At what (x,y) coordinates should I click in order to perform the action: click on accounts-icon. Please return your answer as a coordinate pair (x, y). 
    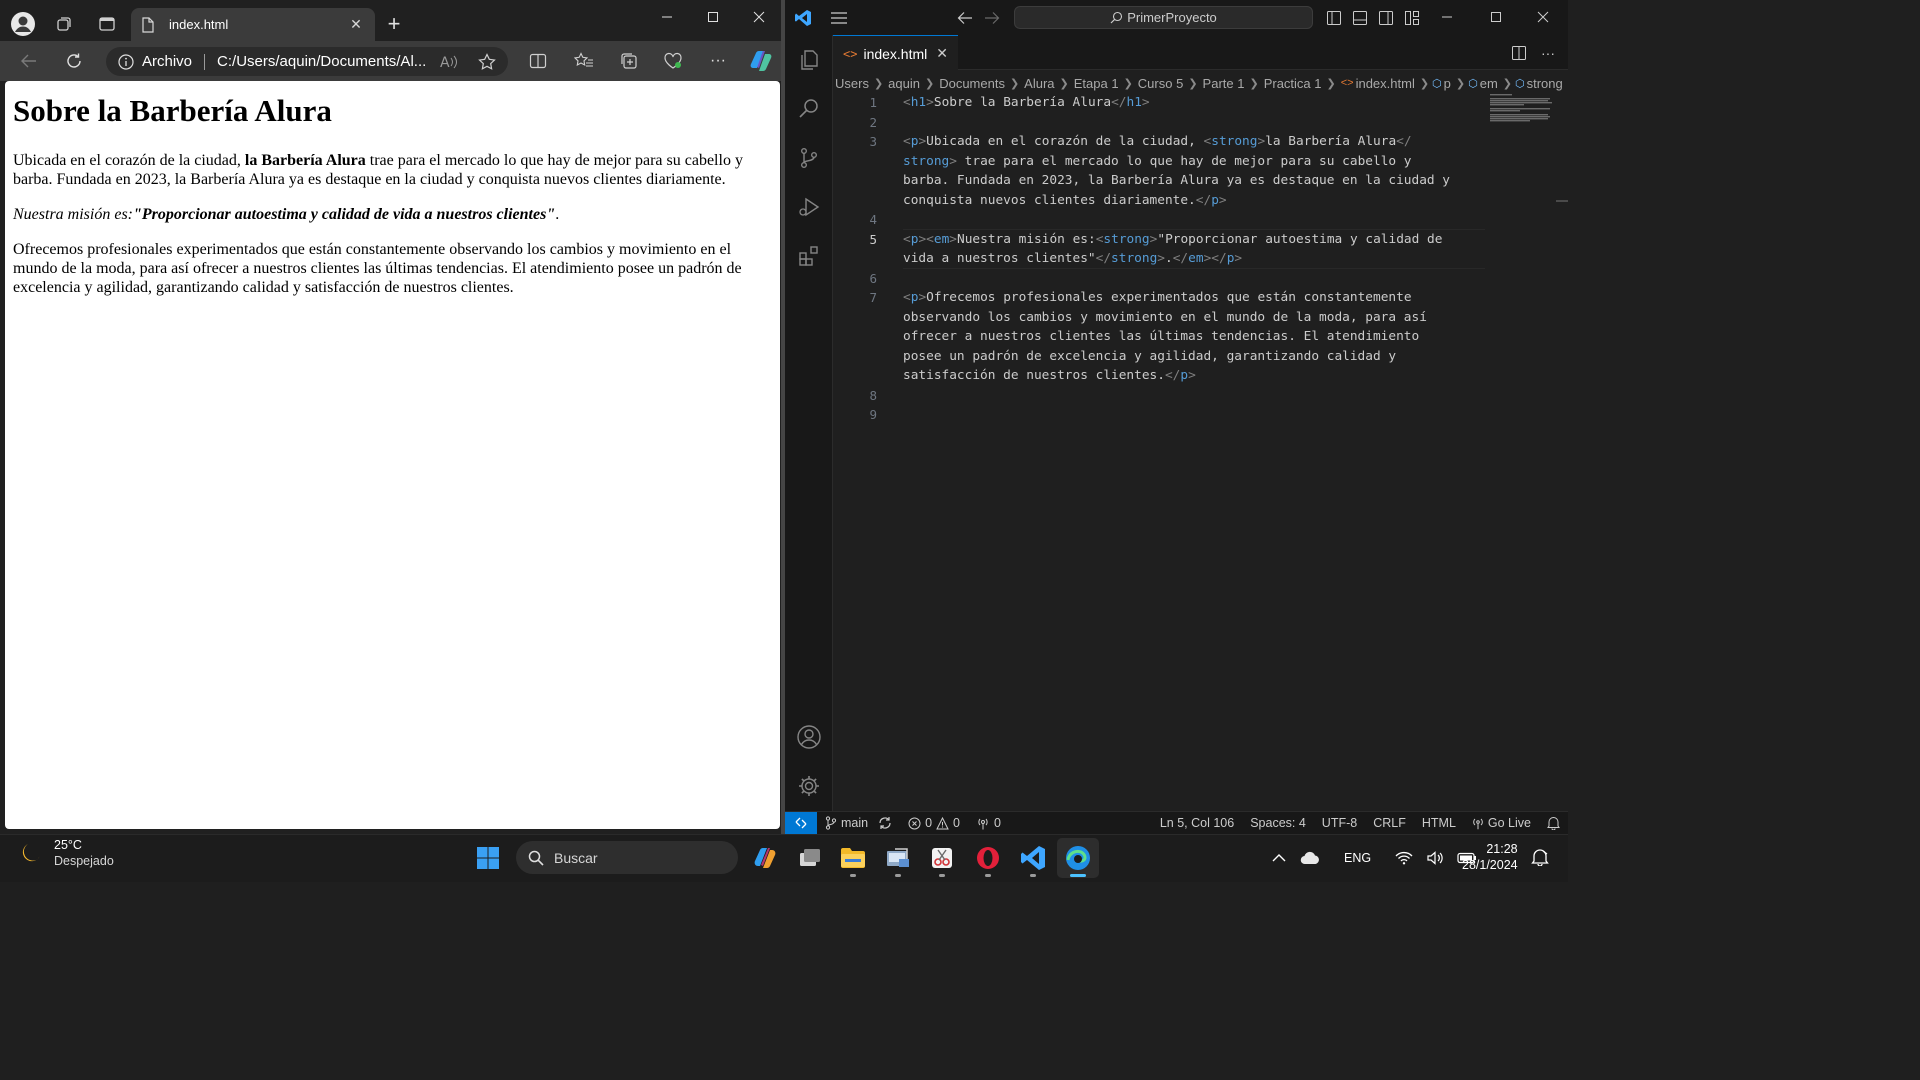
    Looking at the image, I should click on (809, 737).